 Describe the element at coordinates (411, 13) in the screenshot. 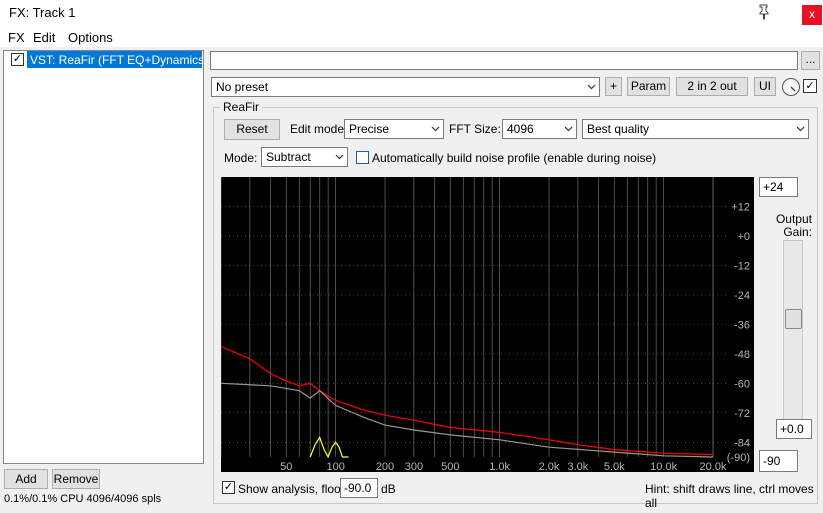

I see `title-bar` at that location.